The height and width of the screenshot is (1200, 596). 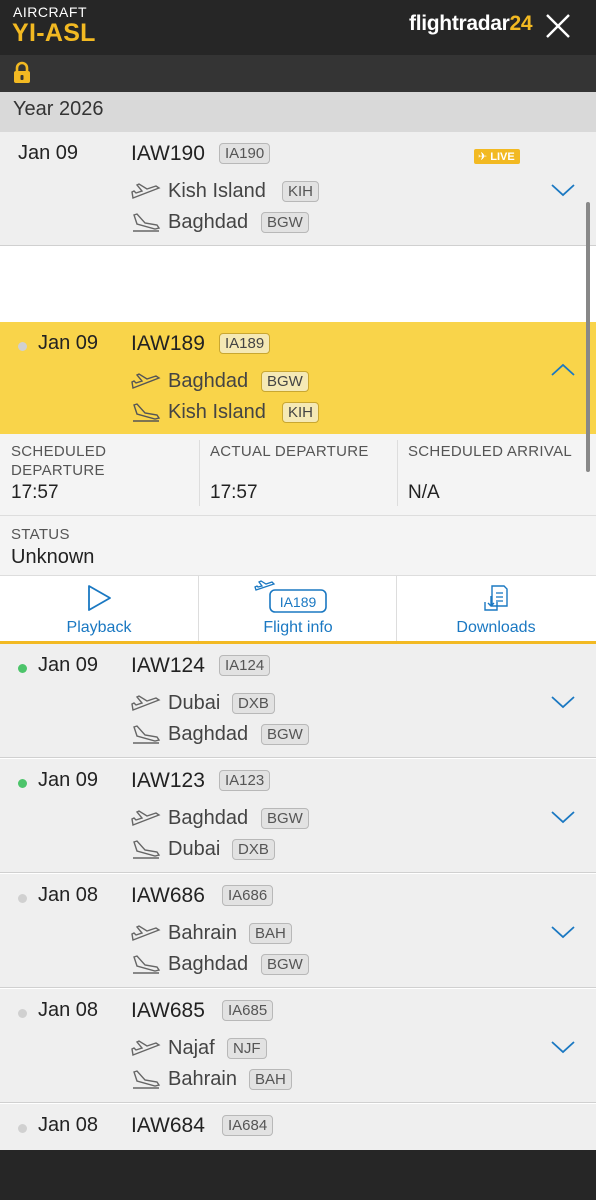 What do you see at coordinates (234, 492) in the screenshot?
I see `actual-departure-value: 17:57` at bounding box center [234, 492].